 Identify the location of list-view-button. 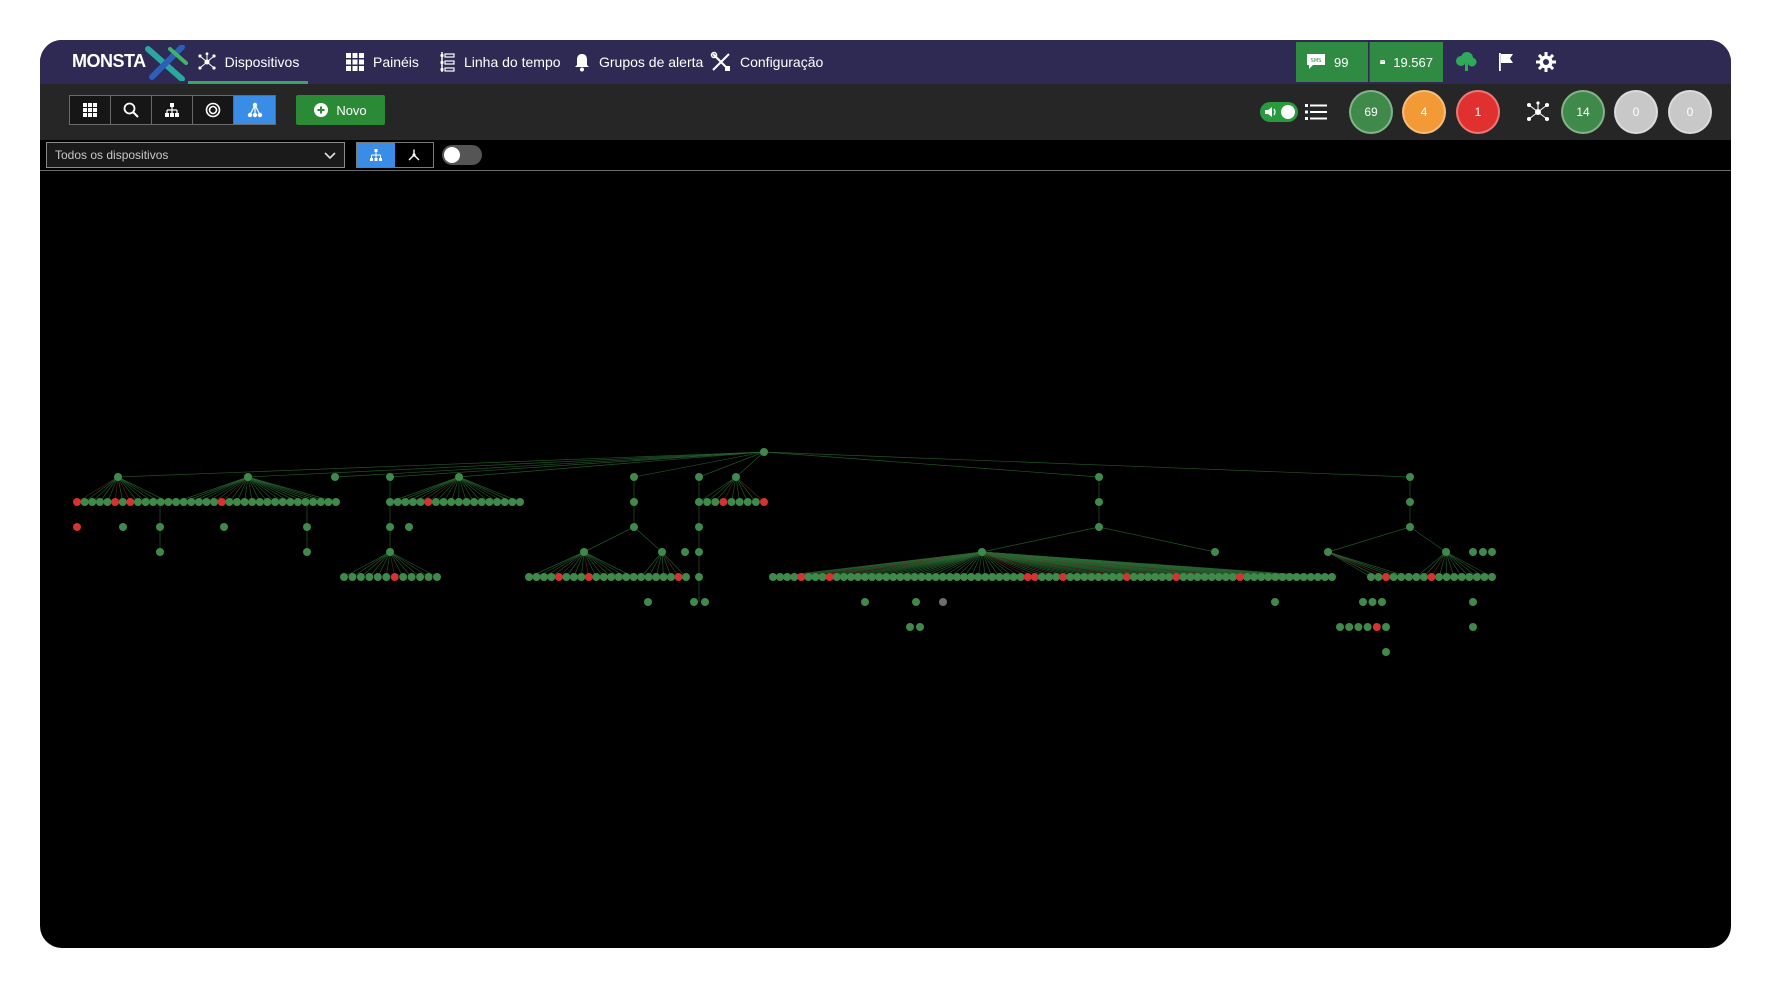
(1316, 112).